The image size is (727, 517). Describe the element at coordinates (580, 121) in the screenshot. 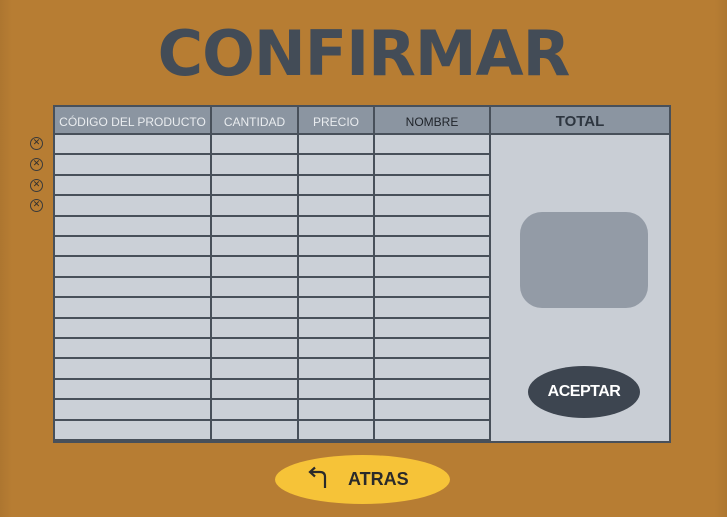

I see `total-header: TOTAL` at that location.